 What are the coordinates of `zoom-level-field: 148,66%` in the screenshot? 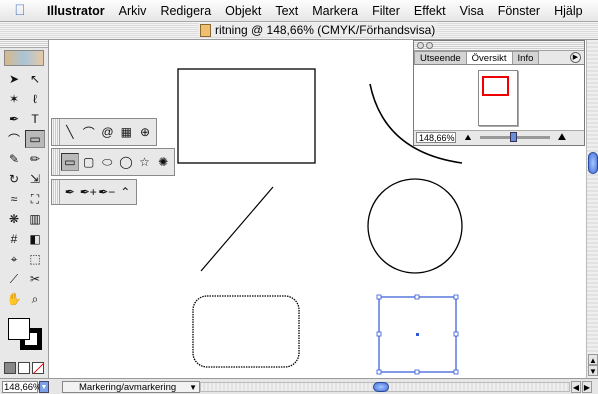 It's located at (22, 387).